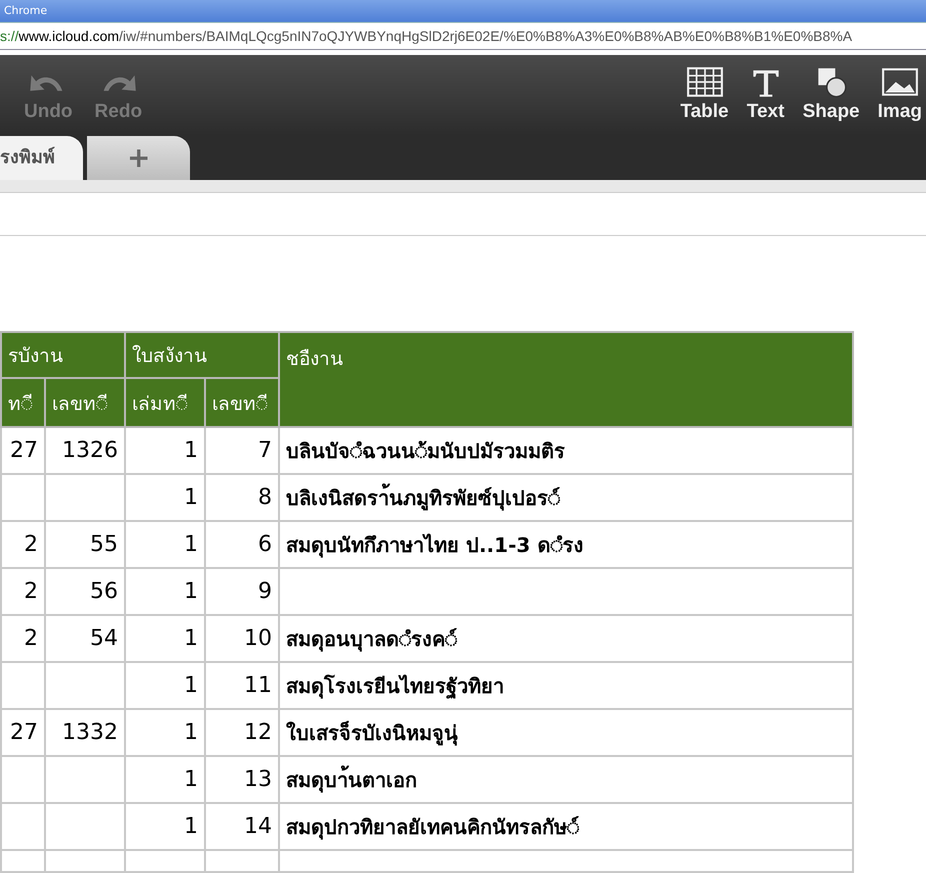  I want to click on table-button: Table, so click(704, 94).